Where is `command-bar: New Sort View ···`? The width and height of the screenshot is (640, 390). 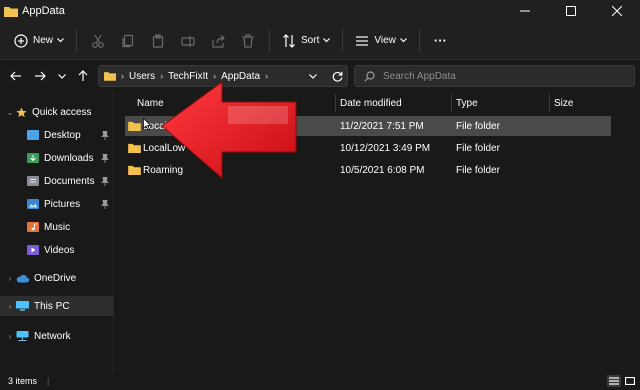 command-bar: New Sort View ··· is located at coordinates (320, 41).